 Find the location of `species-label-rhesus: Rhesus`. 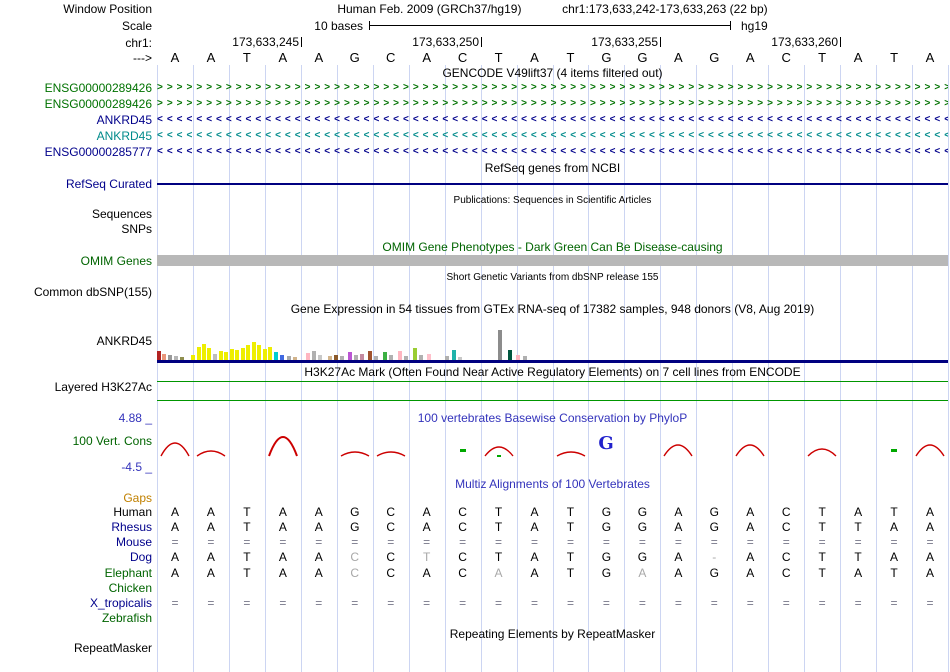

species-label-rhesus: Rhesus is located at coordinates (76, 527).